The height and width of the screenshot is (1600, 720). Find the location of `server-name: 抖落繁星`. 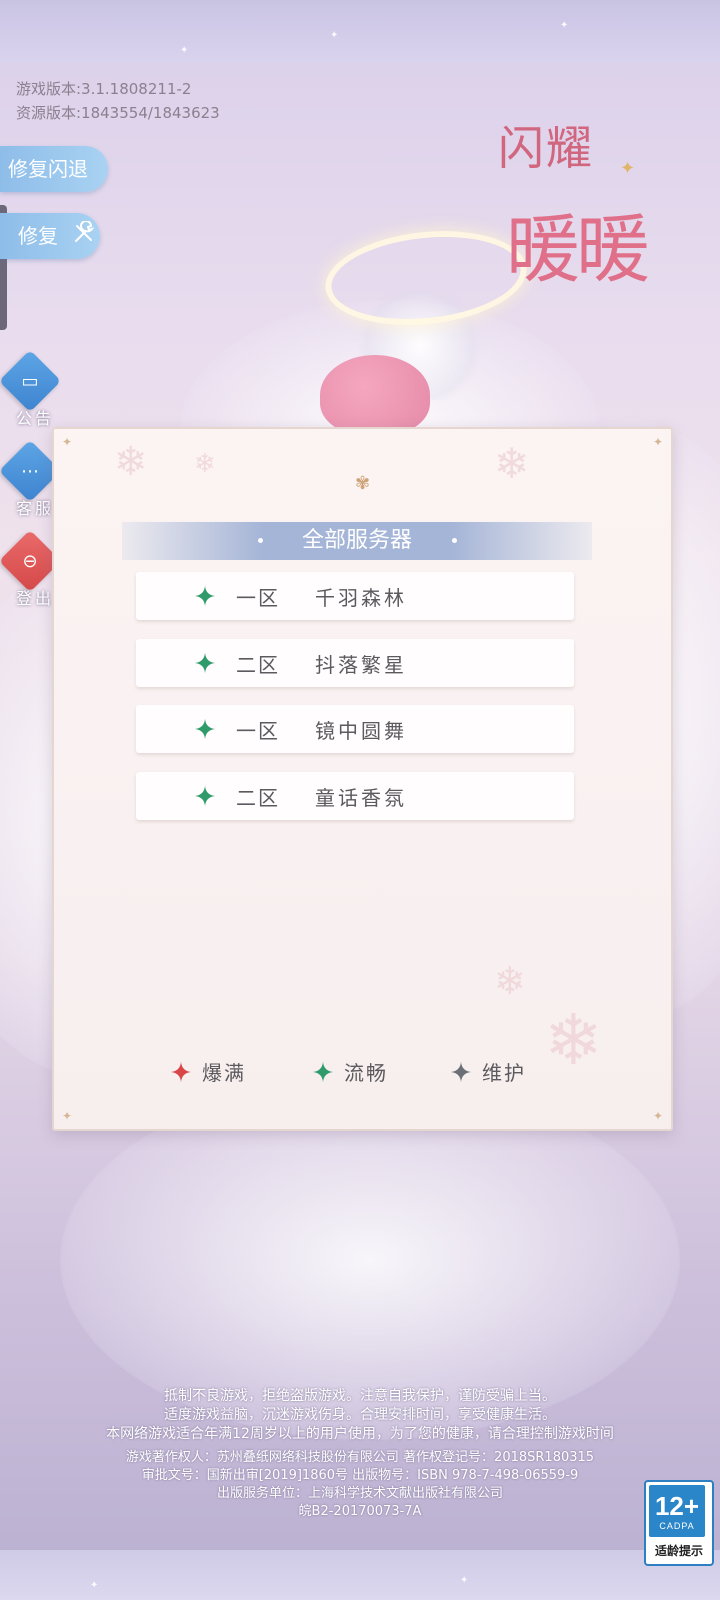

server-name: 抖落繁星 is located at coordinates (361, 664).